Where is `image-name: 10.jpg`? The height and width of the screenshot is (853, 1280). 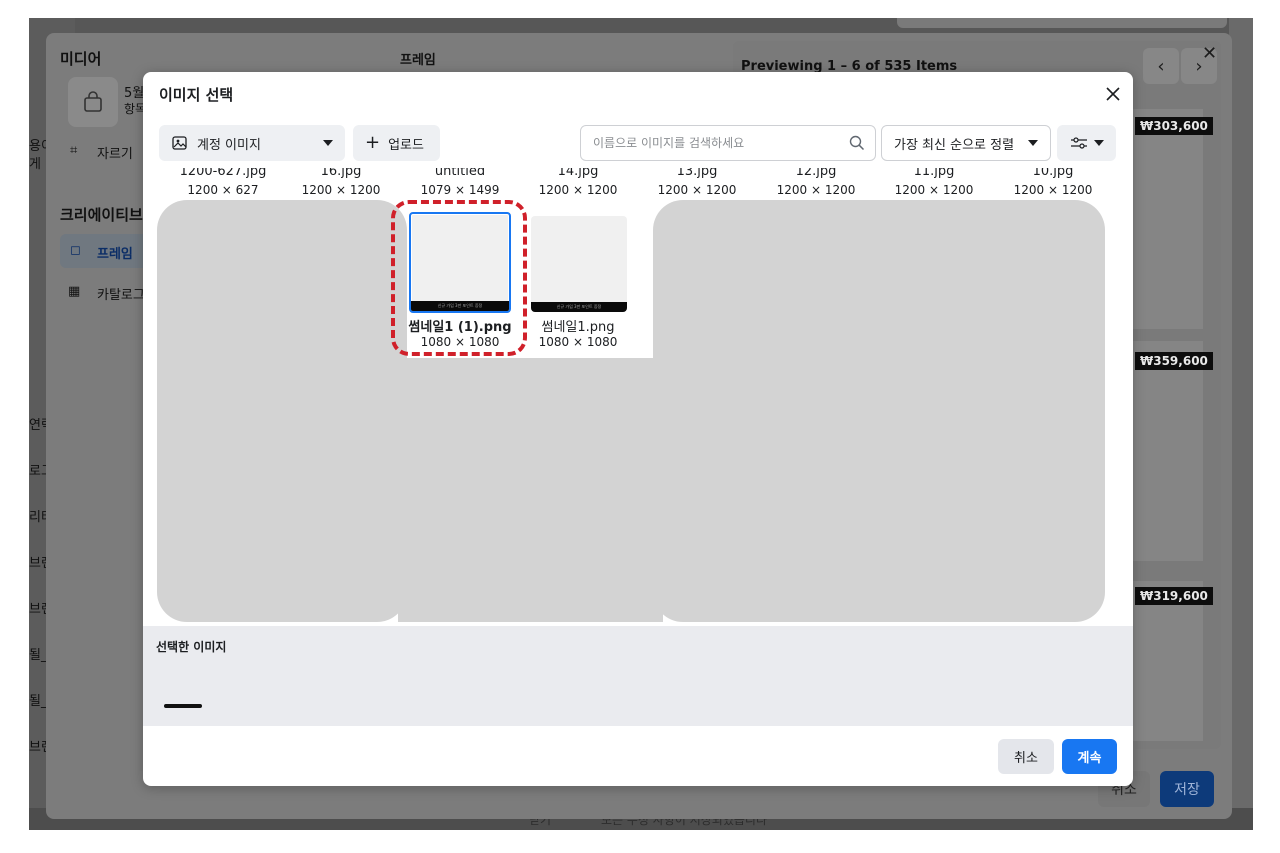 image-name: 10.jpg is located at coordinates (1053, 173).